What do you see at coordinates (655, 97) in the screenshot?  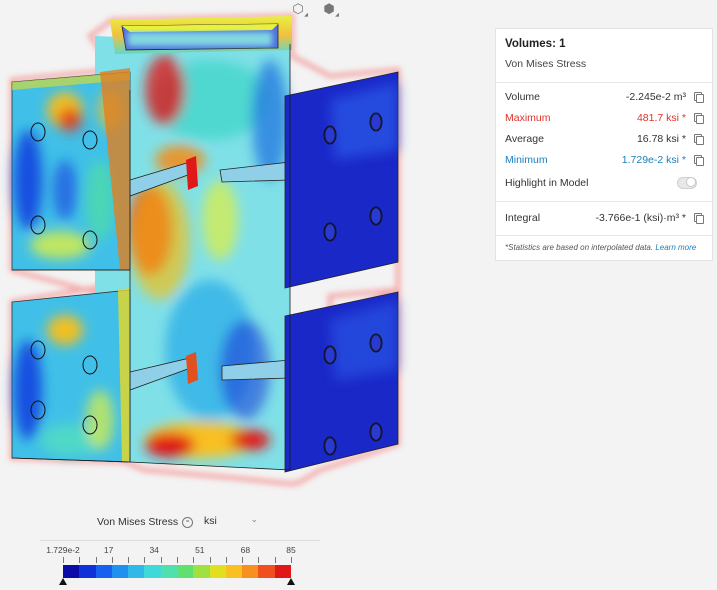 I see `stat-value: -2.245e-2 m³` at bounding box center [655, 97].